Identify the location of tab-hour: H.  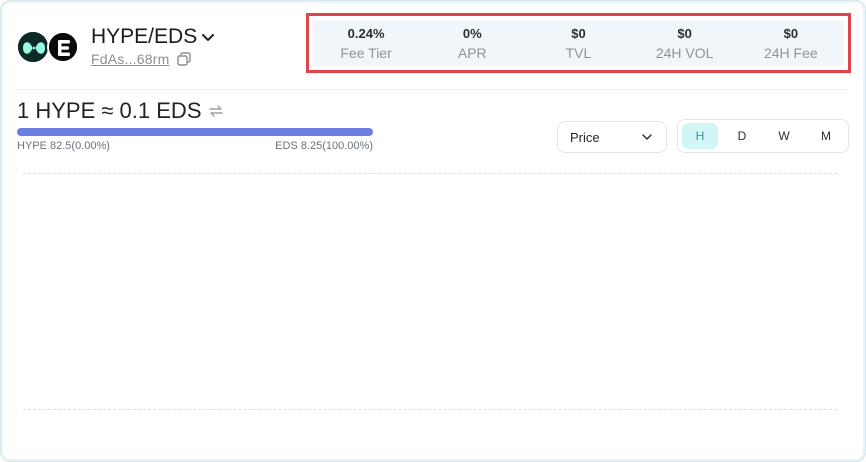
(700, 136).